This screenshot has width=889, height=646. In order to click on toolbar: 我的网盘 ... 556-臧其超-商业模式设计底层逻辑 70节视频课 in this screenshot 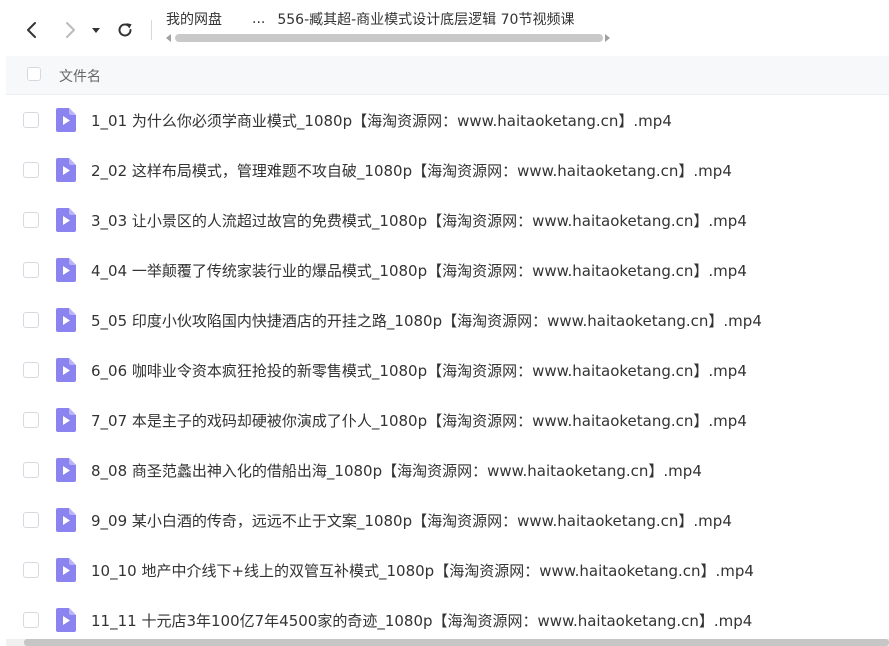, I will do `click(444, 28)`.